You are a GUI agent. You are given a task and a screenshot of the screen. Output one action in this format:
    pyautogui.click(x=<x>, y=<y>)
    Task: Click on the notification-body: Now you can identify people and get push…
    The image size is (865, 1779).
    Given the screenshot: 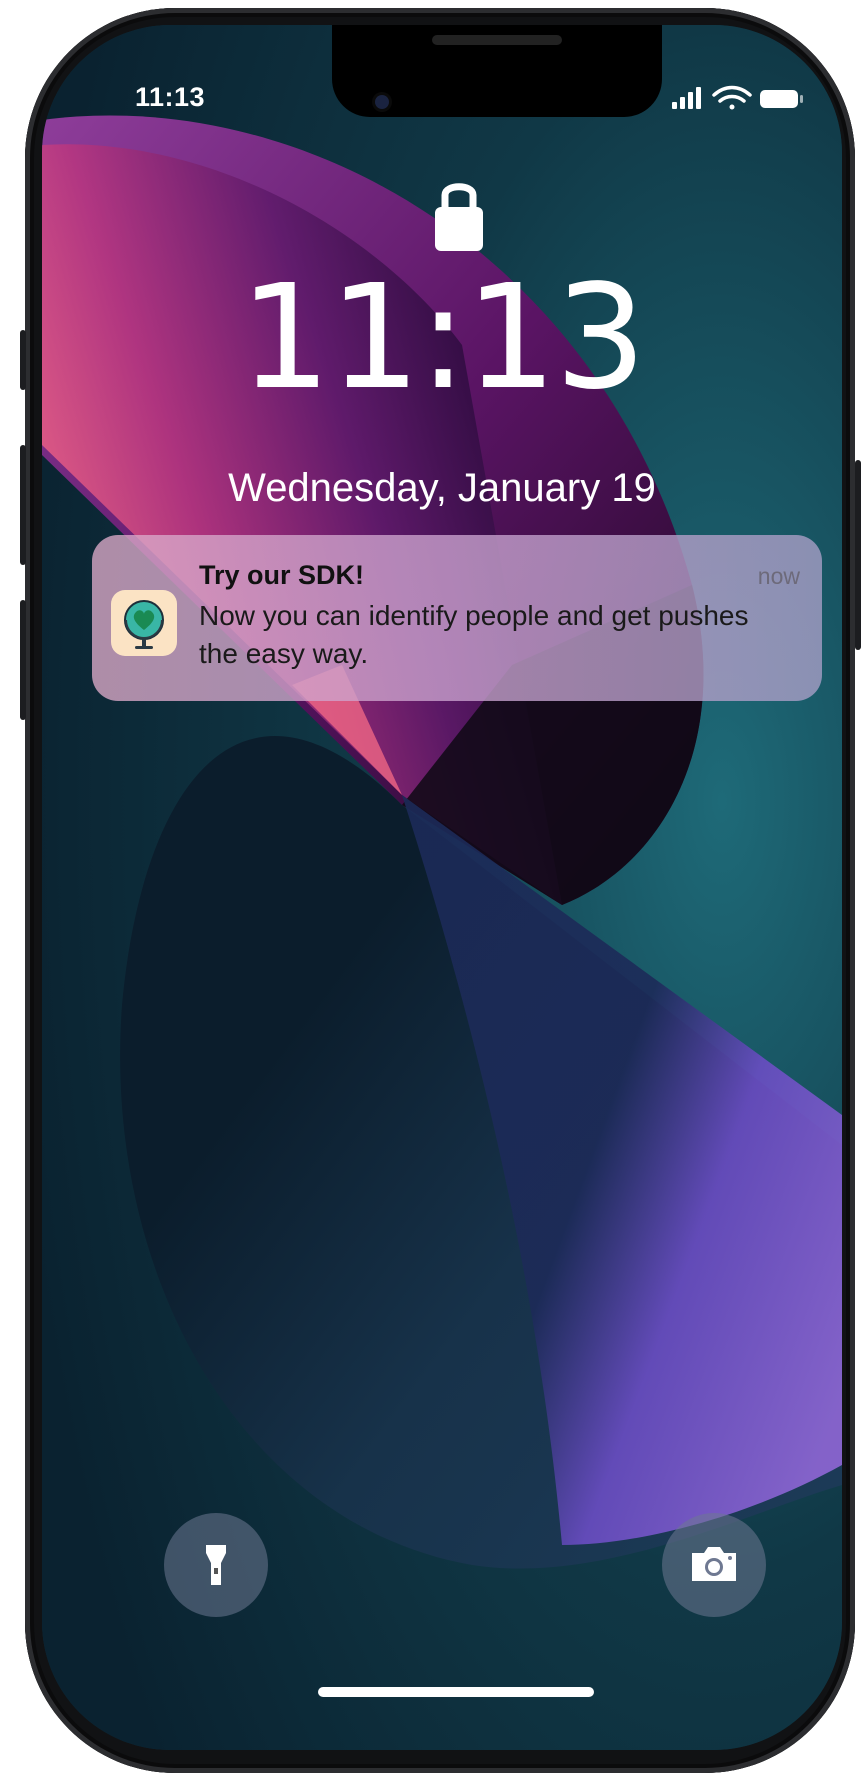 What is the action you would take?
    pyautogui.click(x=474, y=634)
    